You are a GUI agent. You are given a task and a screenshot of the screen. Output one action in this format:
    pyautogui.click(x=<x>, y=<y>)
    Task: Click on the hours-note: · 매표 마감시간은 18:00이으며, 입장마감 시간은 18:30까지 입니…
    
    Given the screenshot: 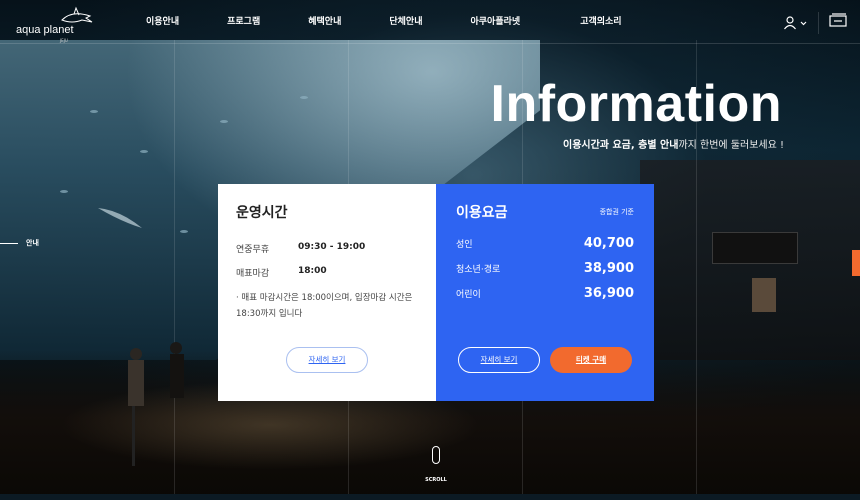 What is the action you would take?
    pyautogui.click(x=324, y=306)
    